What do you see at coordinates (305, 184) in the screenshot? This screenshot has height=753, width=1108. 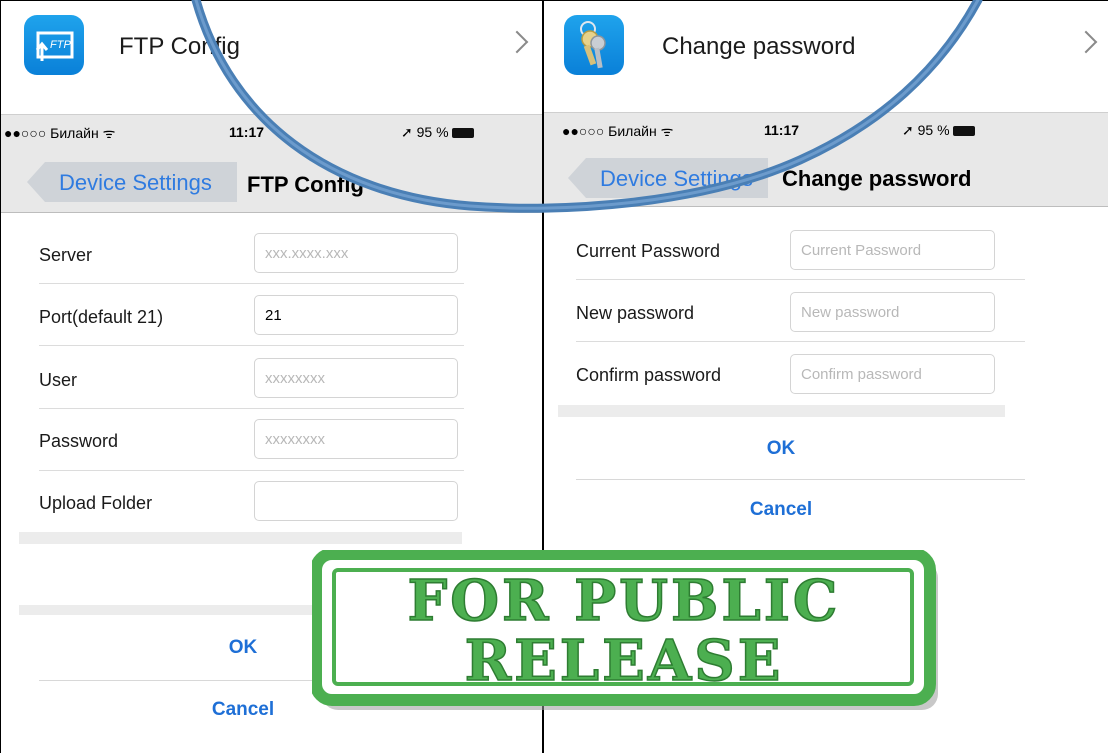 I see `nav-title: FTP Config` at bounding box center [305, 184].